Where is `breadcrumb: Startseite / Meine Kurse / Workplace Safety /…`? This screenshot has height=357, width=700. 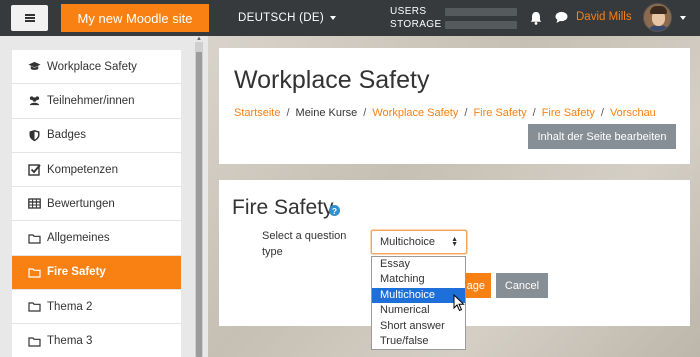 breadcrumb: Startseite / Meine Kurse / Workplace Safety /… is located at coordinates (445, 113).